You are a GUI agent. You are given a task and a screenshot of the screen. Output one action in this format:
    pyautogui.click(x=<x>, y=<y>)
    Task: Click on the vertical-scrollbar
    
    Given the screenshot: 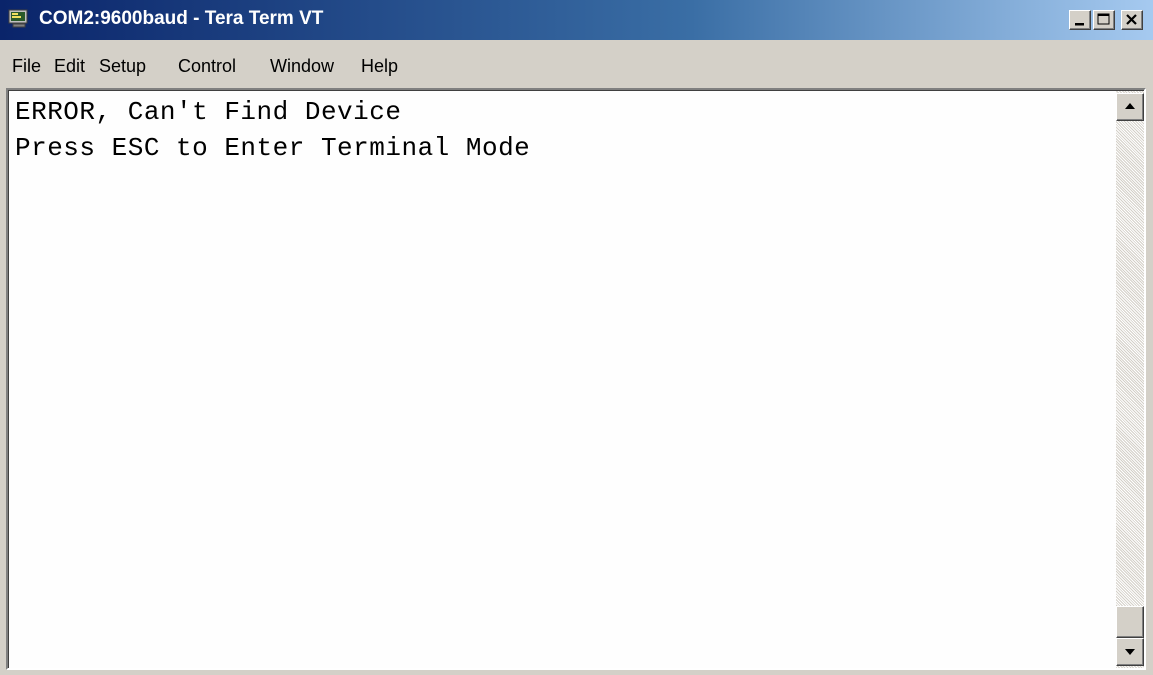 What is the action you would take?
    pyautogui.click(x=1130, y=379)
    